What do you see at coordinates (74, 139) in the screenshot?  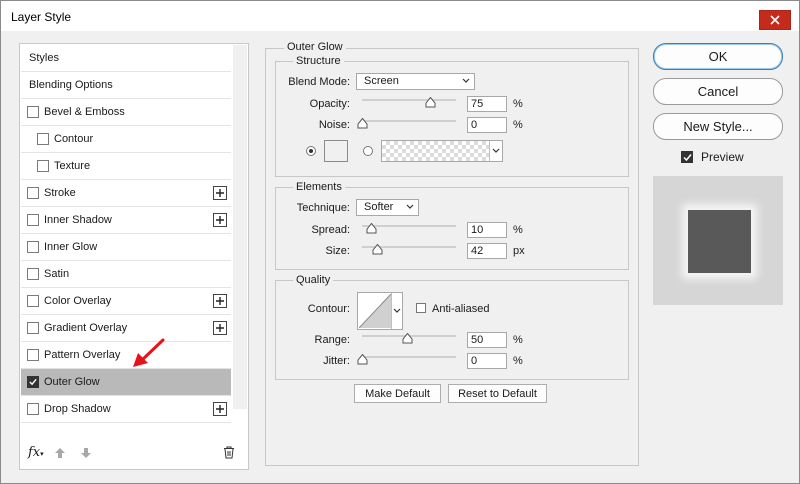 I see `sidebar-item-label: Contour` at bounding box center [74, 139].